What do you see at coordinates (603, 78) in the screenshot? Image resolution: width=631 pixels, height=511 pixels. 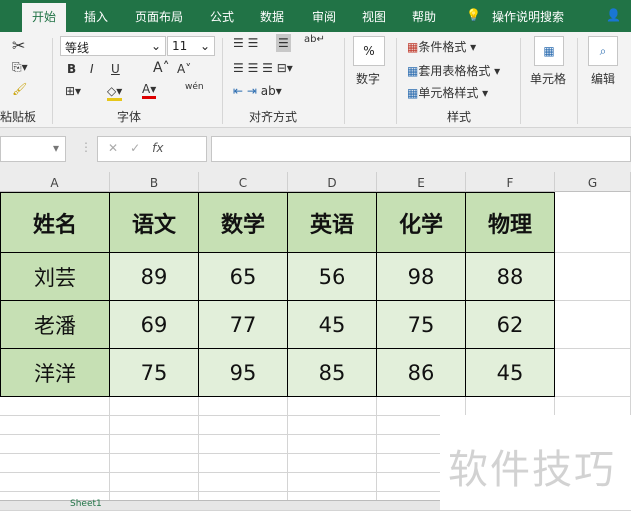 I see `editing-button: 编辑` at bounding box center [603, 78].